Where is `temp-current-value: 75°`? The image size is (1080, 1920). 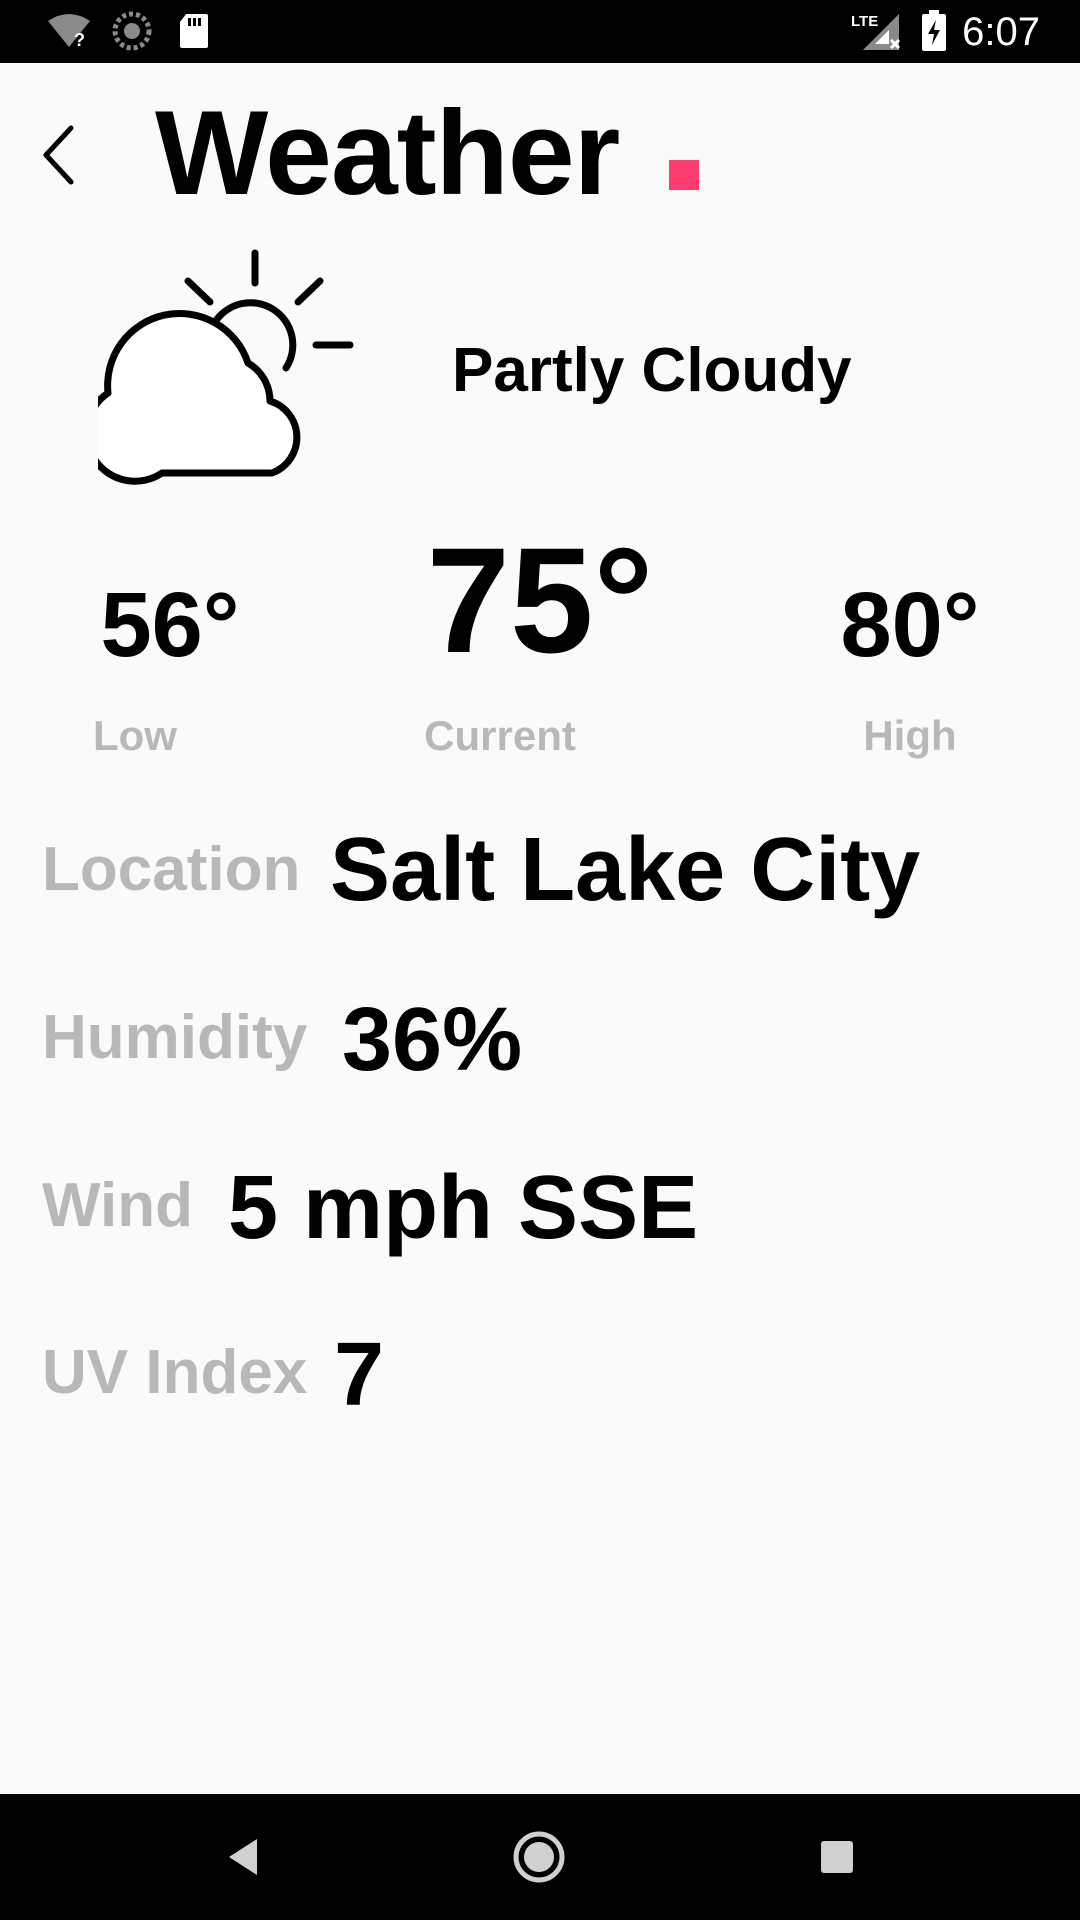 temp-current-value: 75° is located at coordinates (540, 600).